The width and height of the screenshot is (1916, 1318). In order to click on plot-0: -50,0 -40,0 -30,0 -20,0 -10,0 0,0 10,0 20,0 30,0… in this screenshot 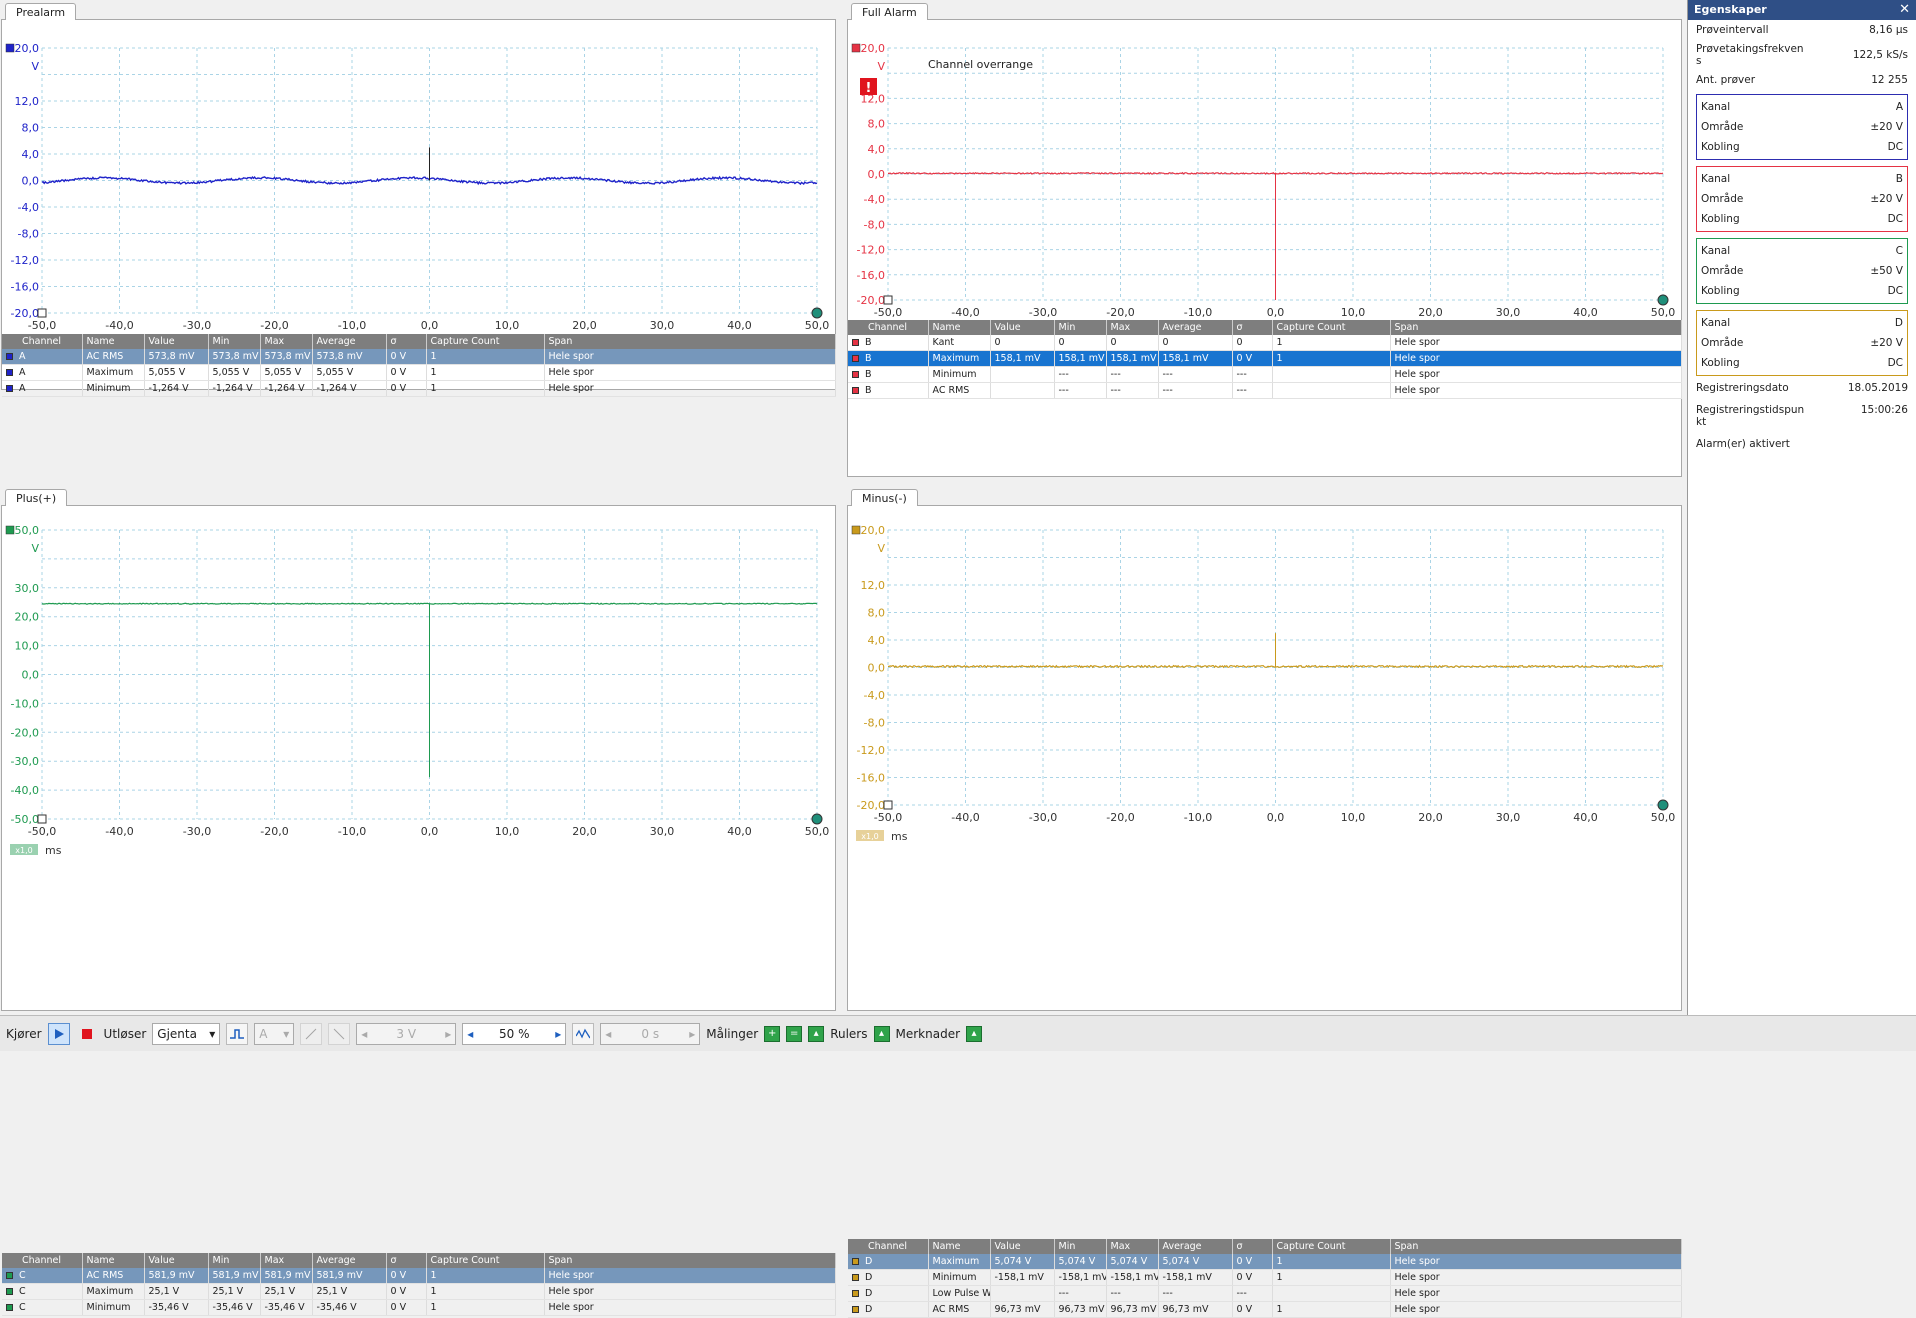, I will do `click(418, 177)`.